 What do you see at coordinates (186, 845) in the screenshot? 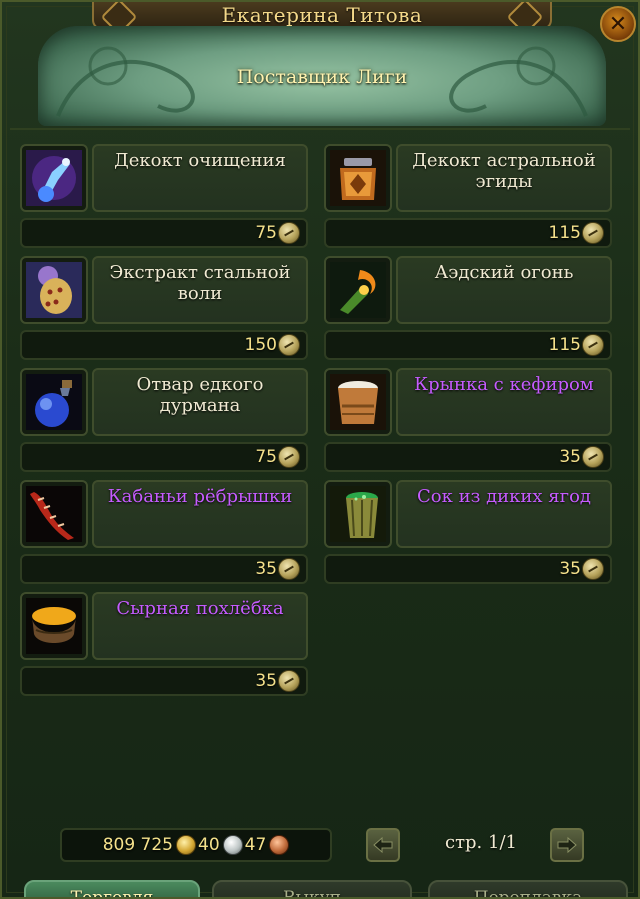
I see `gold-coin-icon` at bounding box center [186, 845].